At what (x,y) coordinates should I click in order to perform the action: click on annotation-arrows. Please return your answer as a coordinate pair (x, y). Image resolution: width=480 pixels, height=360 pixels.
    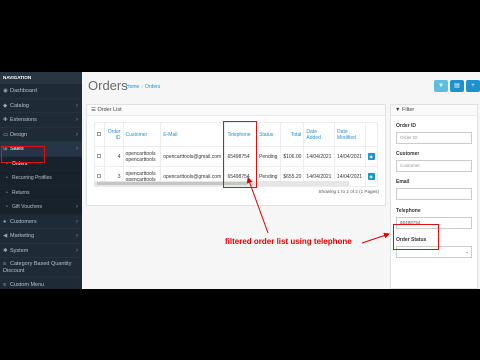
    Looking at the image, I should click on (318, 210).